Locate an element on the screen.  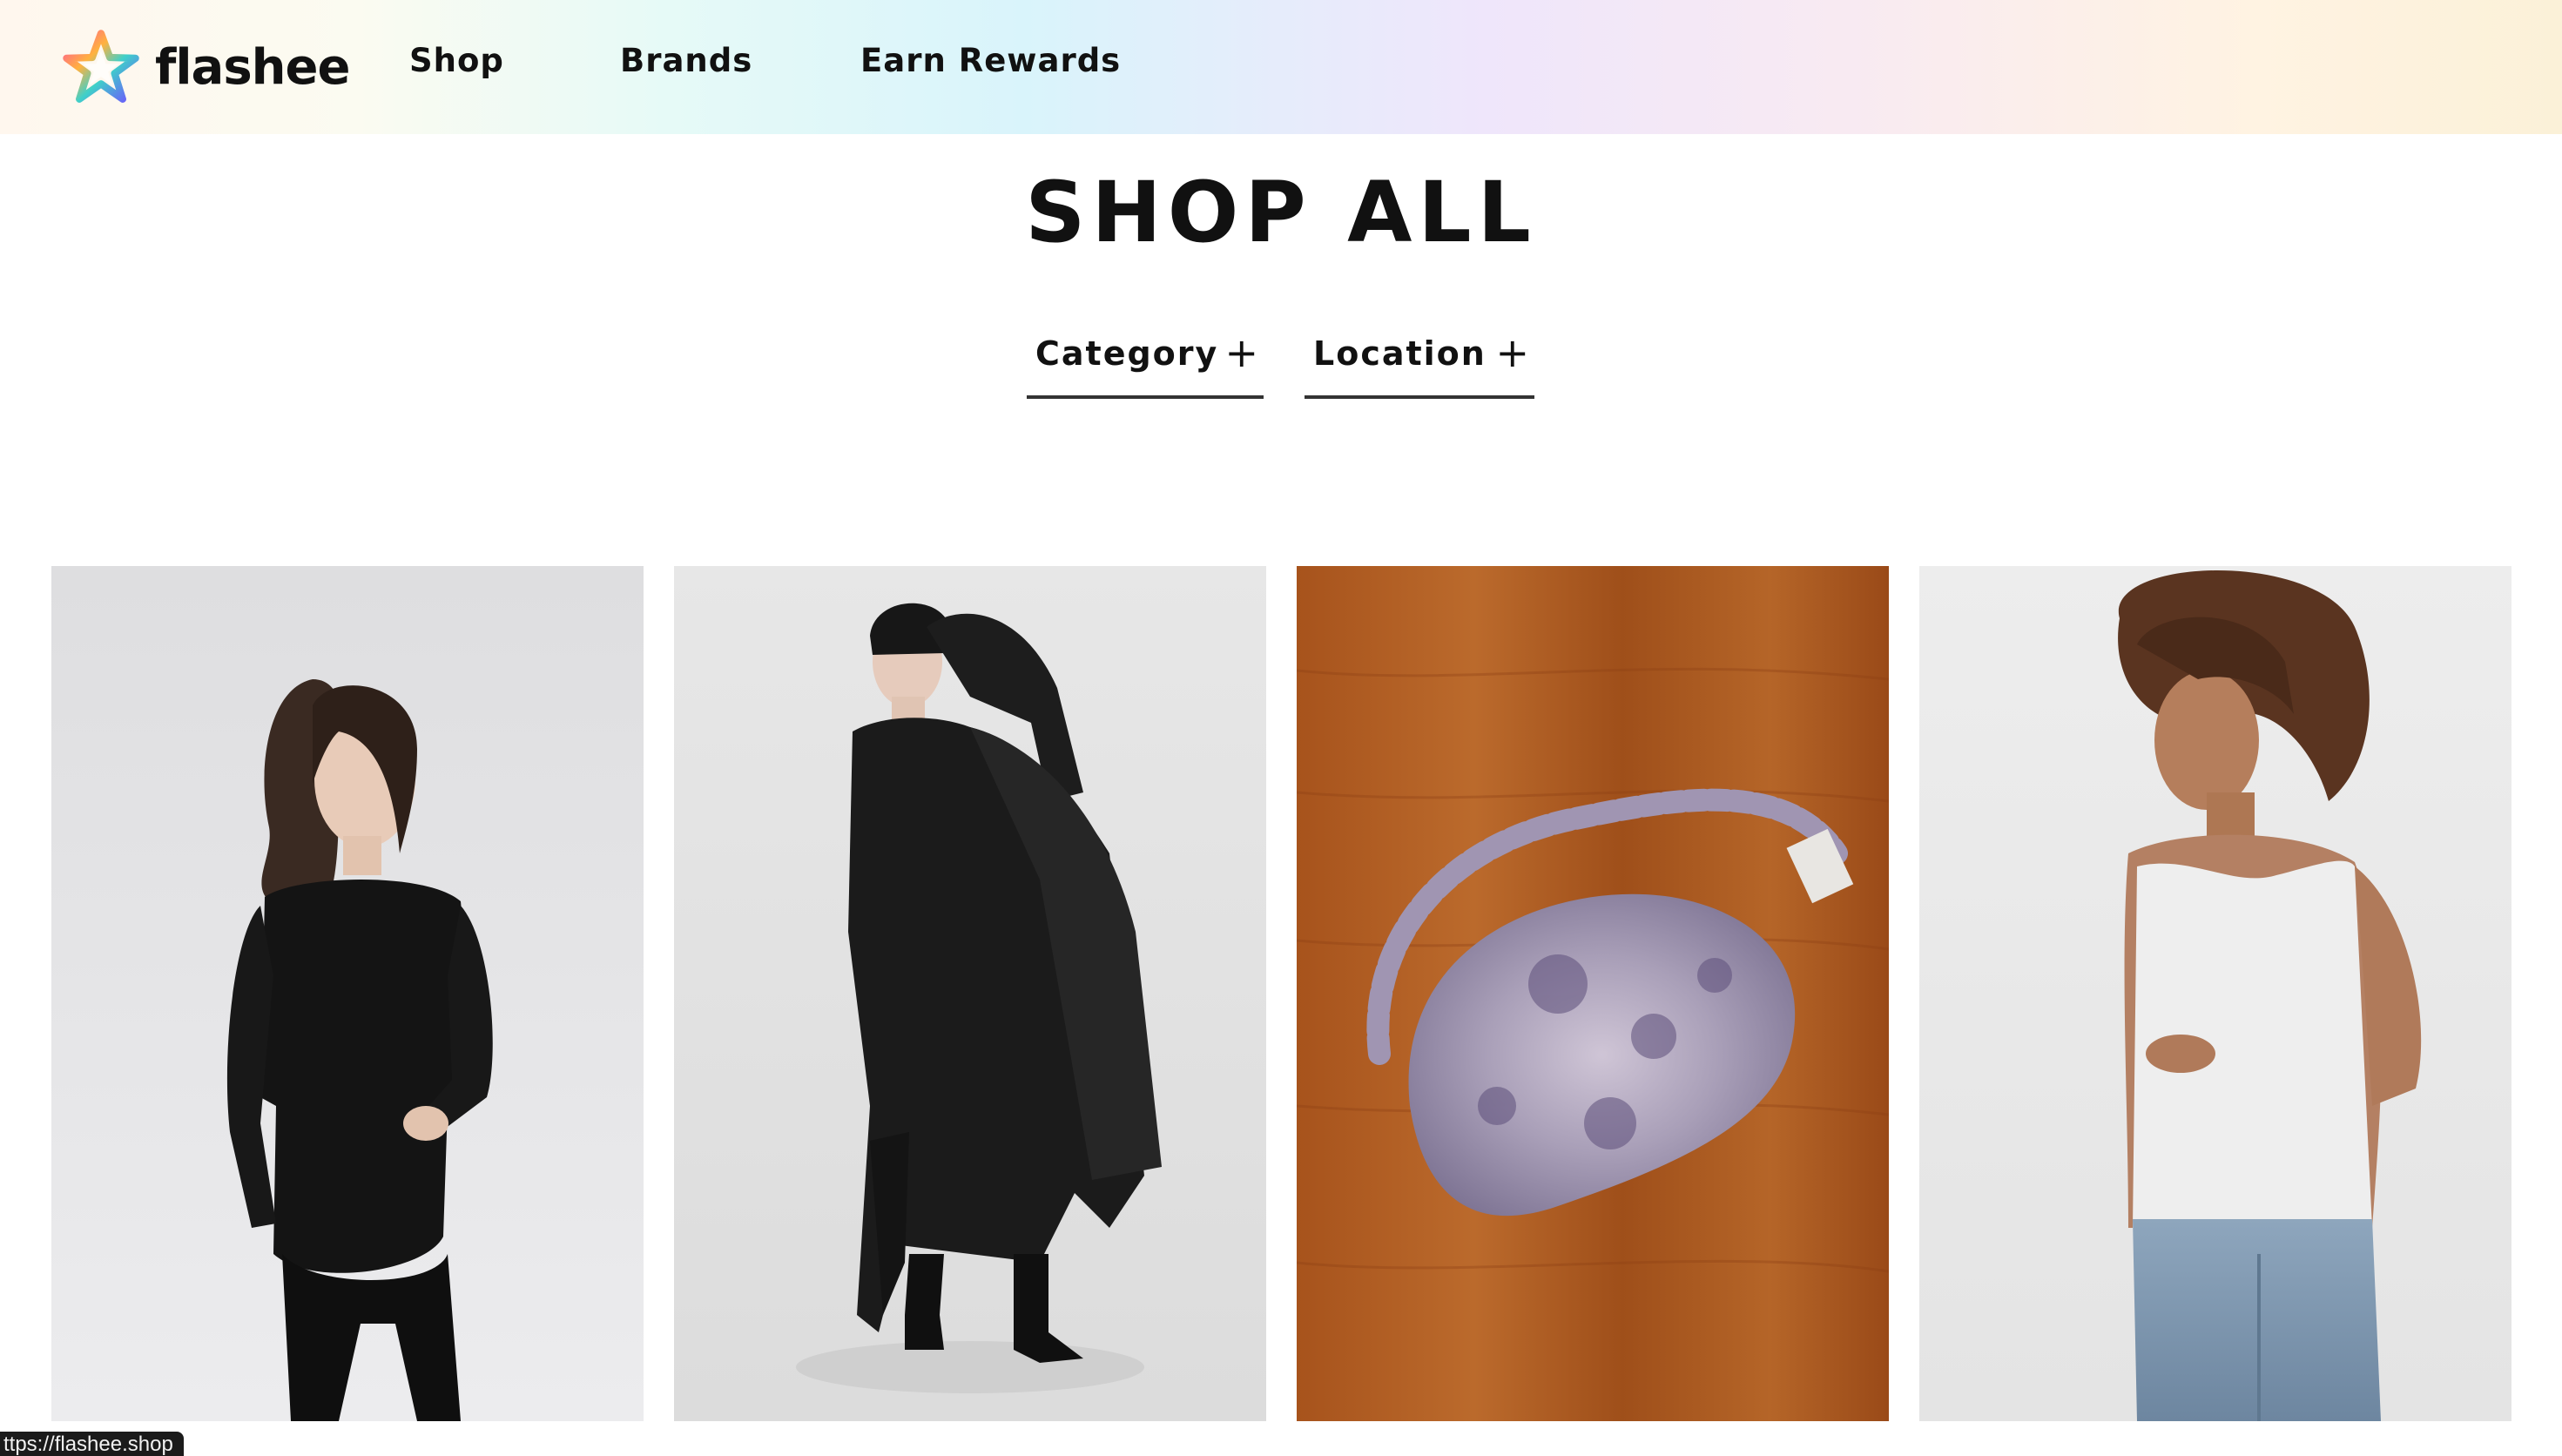
star-logo-icon is located at coordinates (101, 66).